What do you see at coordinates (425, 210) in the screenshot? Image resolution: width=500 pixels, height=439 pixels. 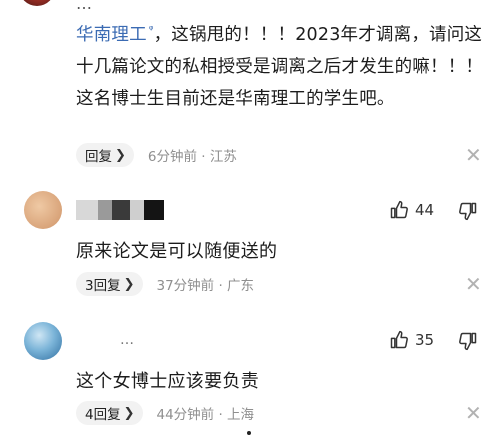 I see `like-count: 44` at bounding box center [425, 210].